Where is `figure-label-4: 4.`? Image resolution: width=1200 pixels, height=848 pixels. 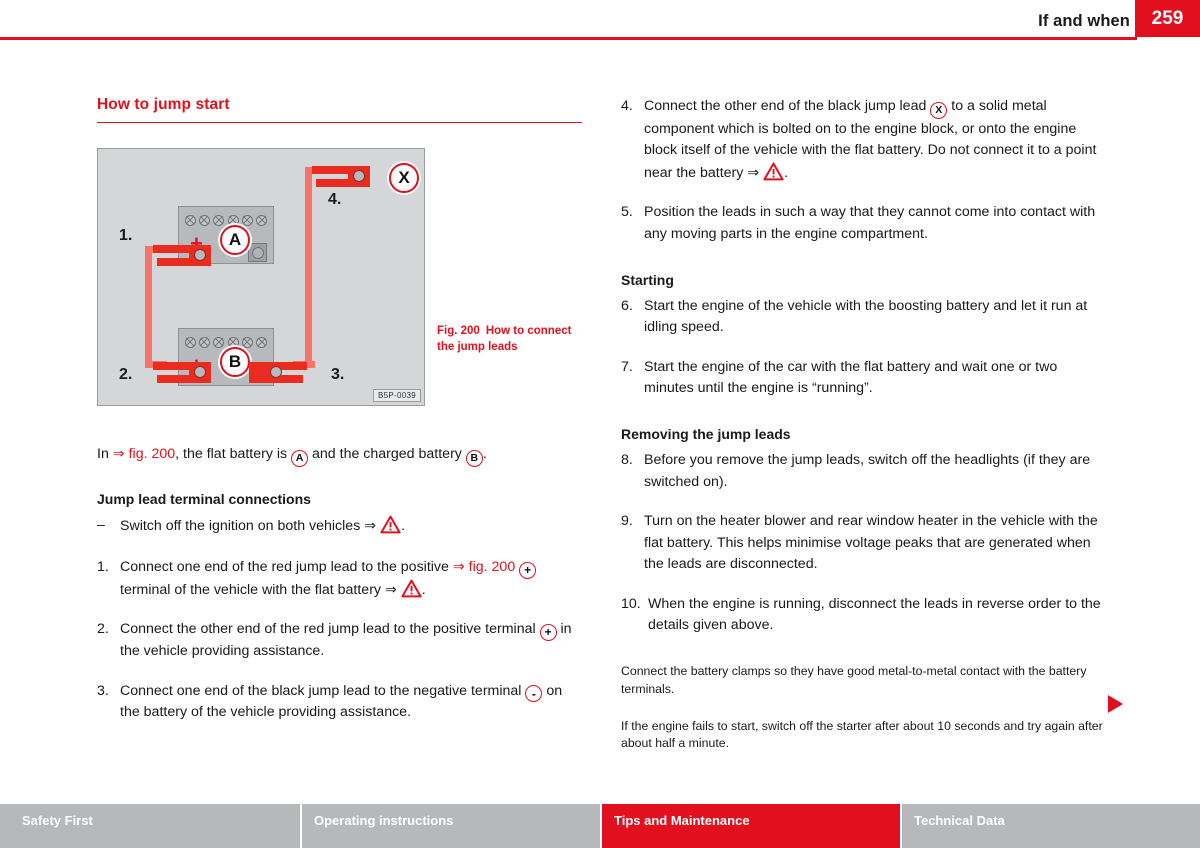 figure-label-4: 4. is located at coordinates (335, 199).